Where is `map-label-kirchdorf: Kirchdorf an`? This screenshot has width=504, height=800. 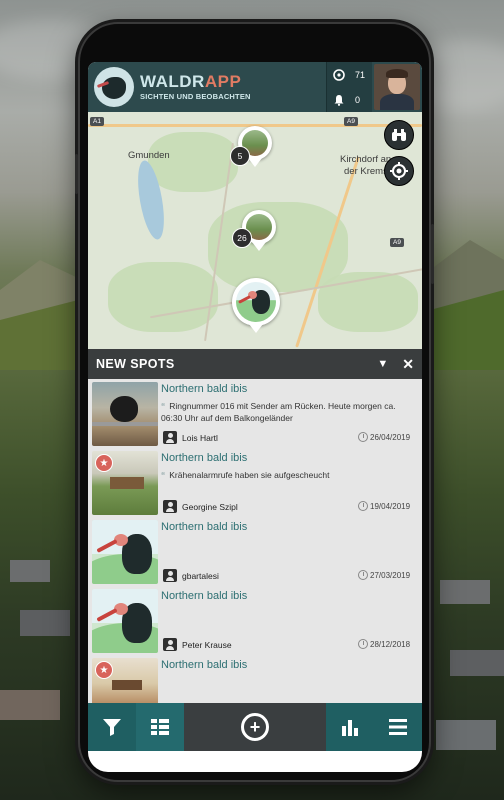
map-label-kirchdorf: Kirchdorf an is located at coordinates (366, 159).